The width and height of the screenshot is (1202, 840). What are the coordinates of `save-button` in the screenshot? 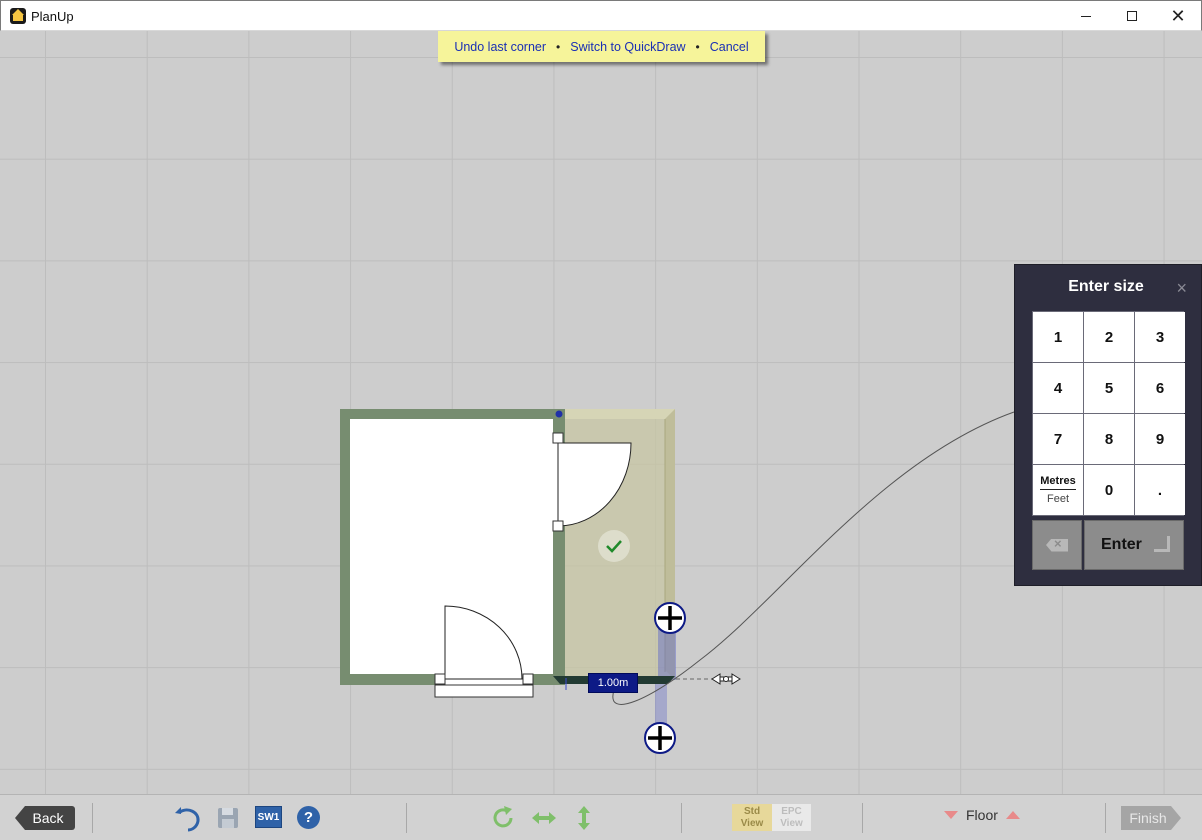 It's located at (228, 818).